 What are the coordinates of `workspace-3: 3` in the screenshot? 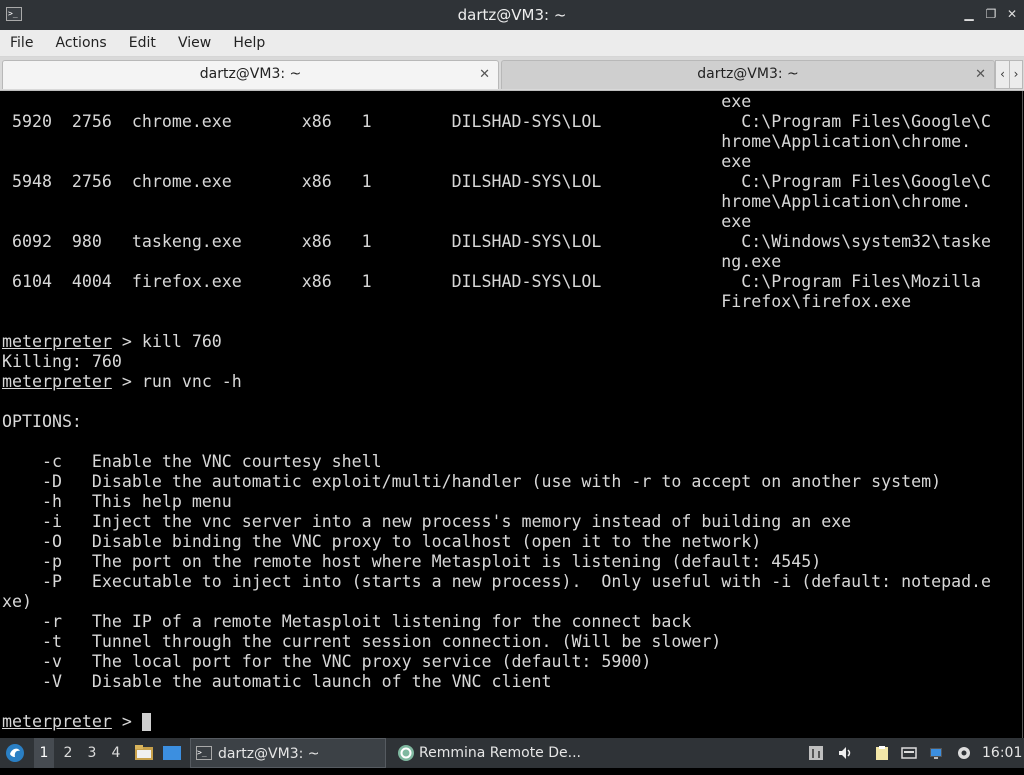 It's located at (92, 753).